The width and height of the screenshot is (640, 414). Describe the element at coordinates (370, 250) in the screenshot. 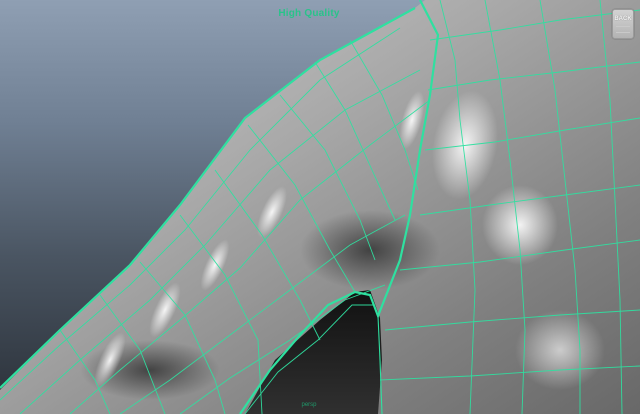

I see `shadow-region` at that location.